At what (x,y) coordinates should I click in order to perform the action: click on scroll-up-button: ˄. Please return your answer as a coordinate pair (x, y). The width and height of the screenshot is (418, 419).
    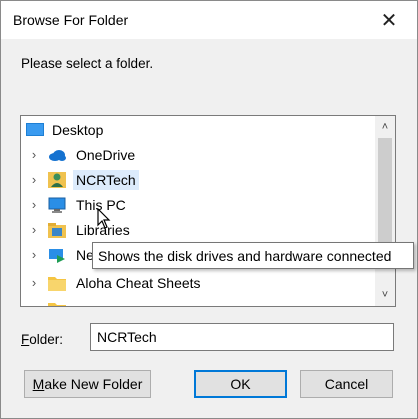
    Looking at the image, I should click on (385, 127).